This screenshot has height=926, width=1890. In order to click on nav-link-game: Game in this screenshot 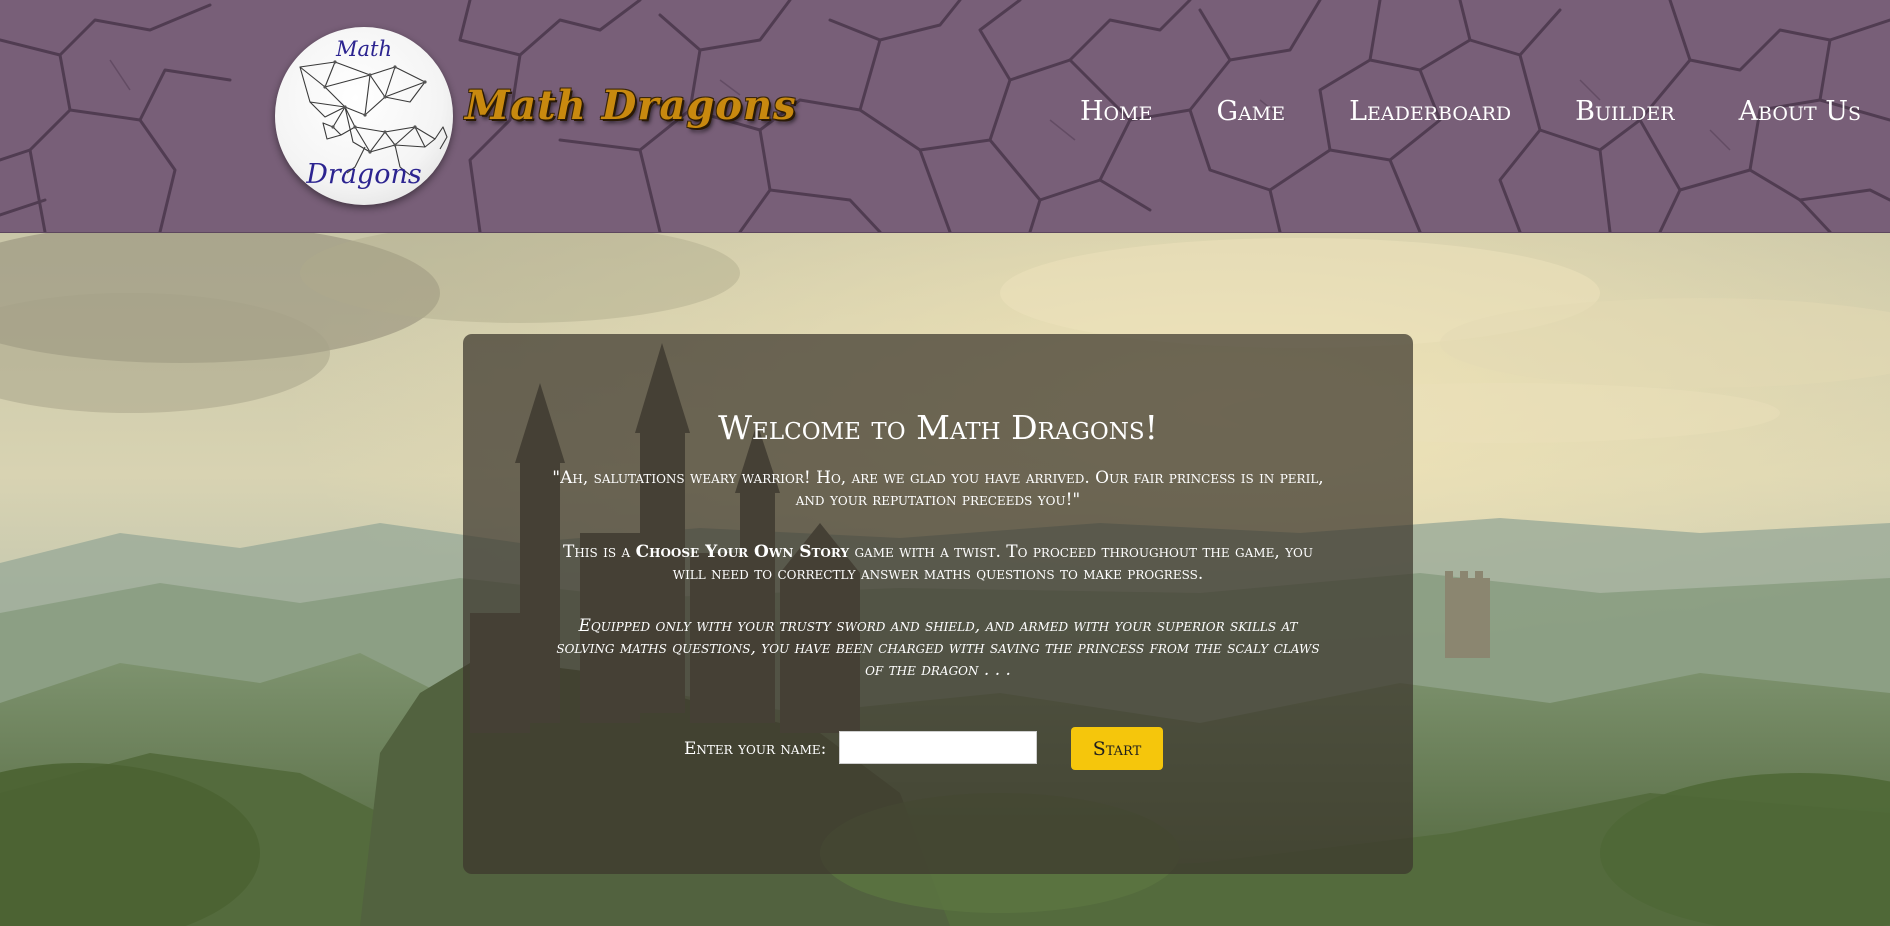, I will do `click(1250, 111)`.